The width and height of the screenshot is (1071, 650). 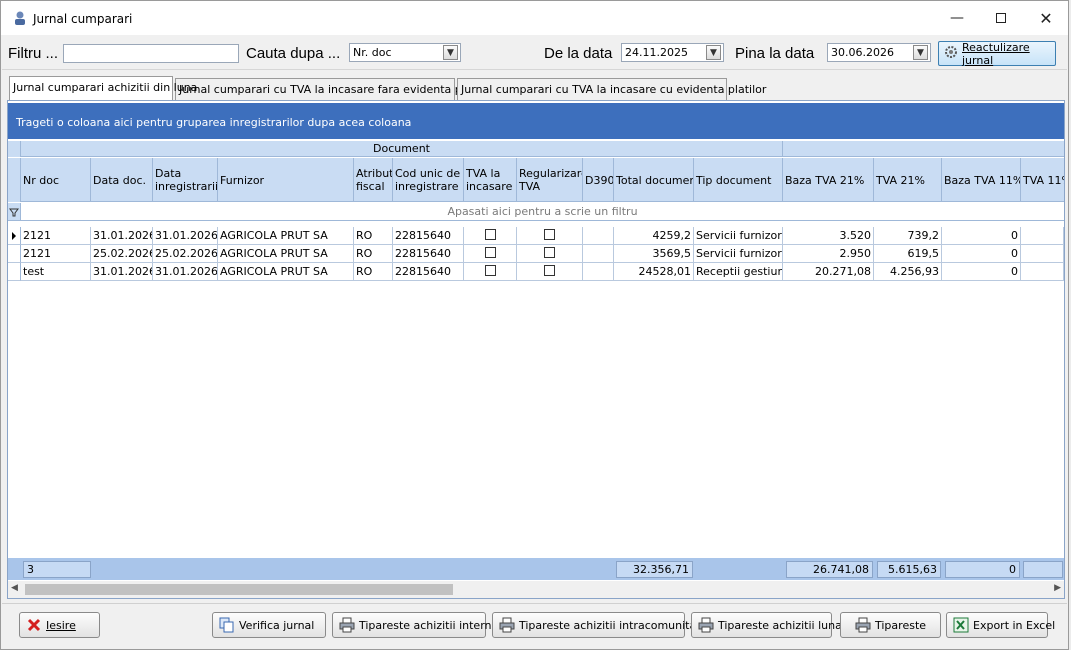 What do you see at coordinates (1001, 18) in the screenshot?
I see `maximize-button` at bounding box center [1001, 18].